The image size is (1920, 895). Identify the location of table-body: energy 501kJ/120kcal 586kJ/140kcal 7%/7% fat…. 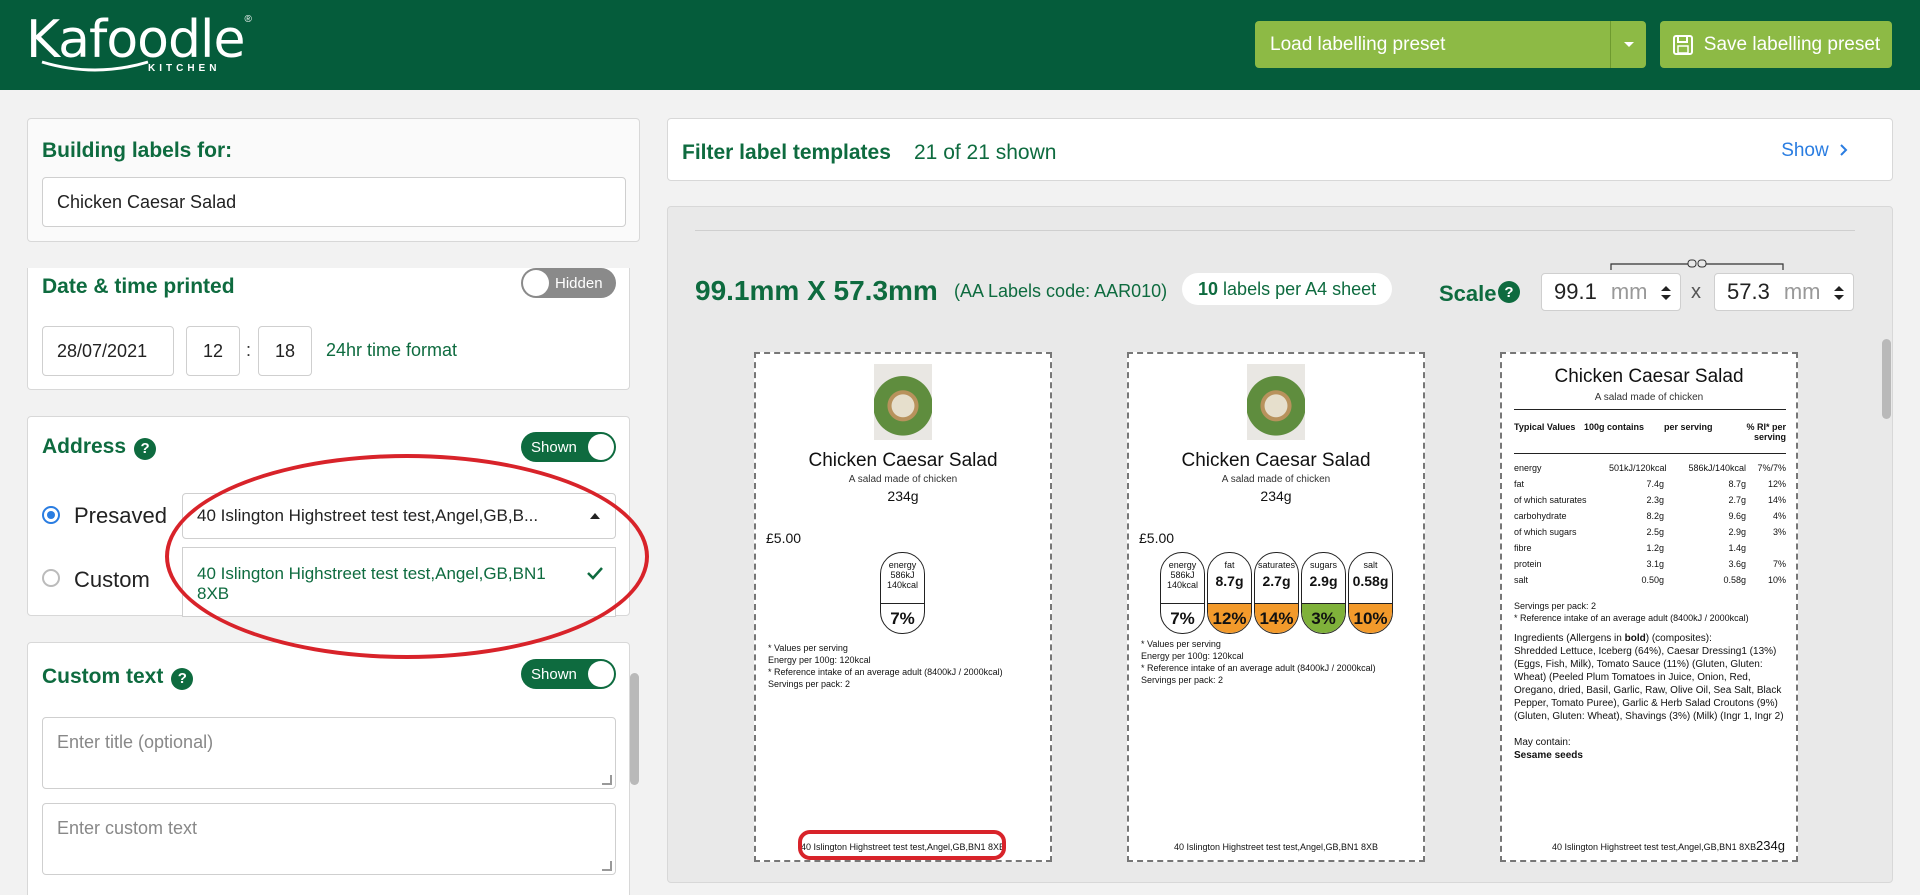
(1650, 521).